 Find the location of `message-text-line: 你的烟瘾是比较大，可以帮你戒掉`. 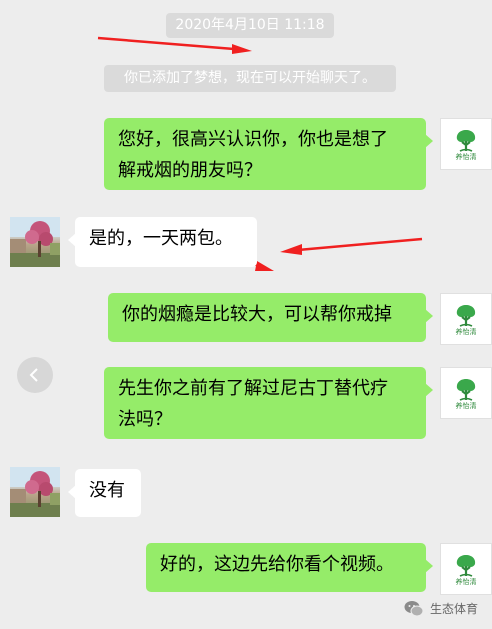

message-text-line: 你的烟瘾是比较大，可以帮你戒掉 is located at coordinates (257, 314).